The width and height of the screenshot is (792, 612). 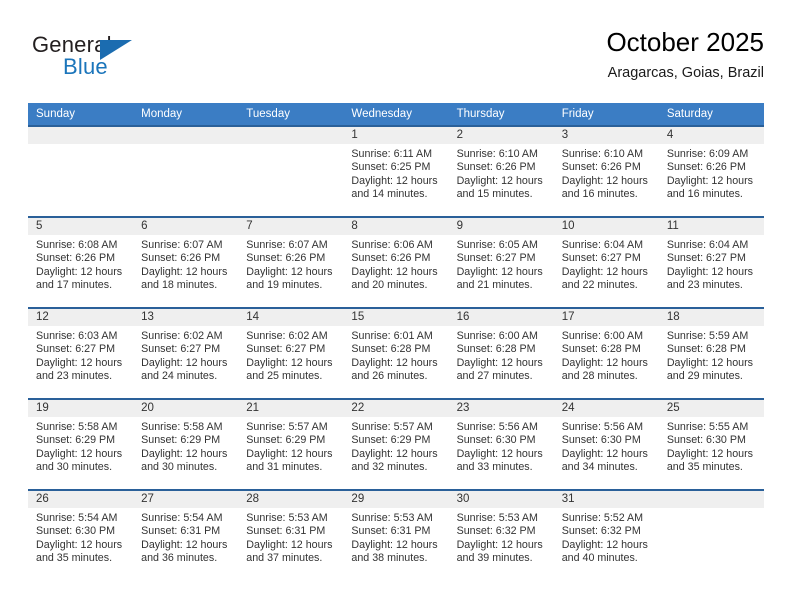 What do you see at coordinates (77, 336) in the screenshot?
I see `sunrise-time: Sunrise: 6:03 AM` at bounding box center [77, 336].